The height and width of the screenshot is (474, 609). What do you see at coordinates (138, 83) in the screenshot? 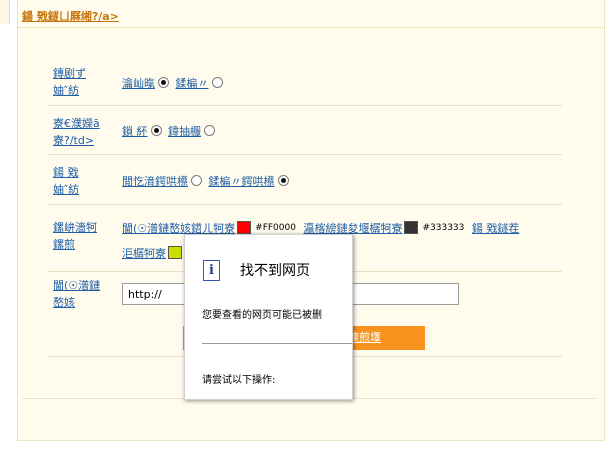
I see `option-label: 瀹屾暣` at bounding box center [138, 83].